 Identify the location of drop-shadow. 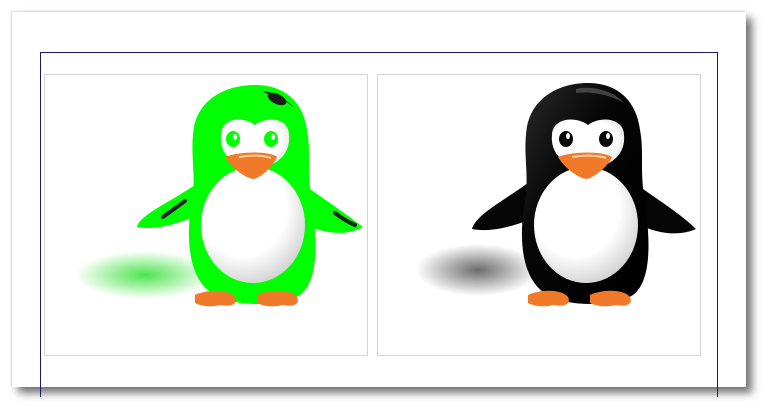
(478, 270).